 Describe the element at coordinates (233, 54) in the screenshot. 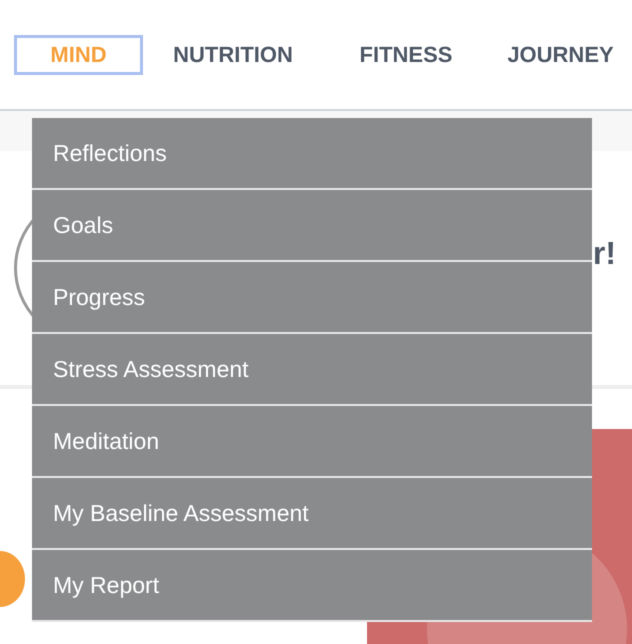

I see `nav-tab: NUTRITION` at that location.